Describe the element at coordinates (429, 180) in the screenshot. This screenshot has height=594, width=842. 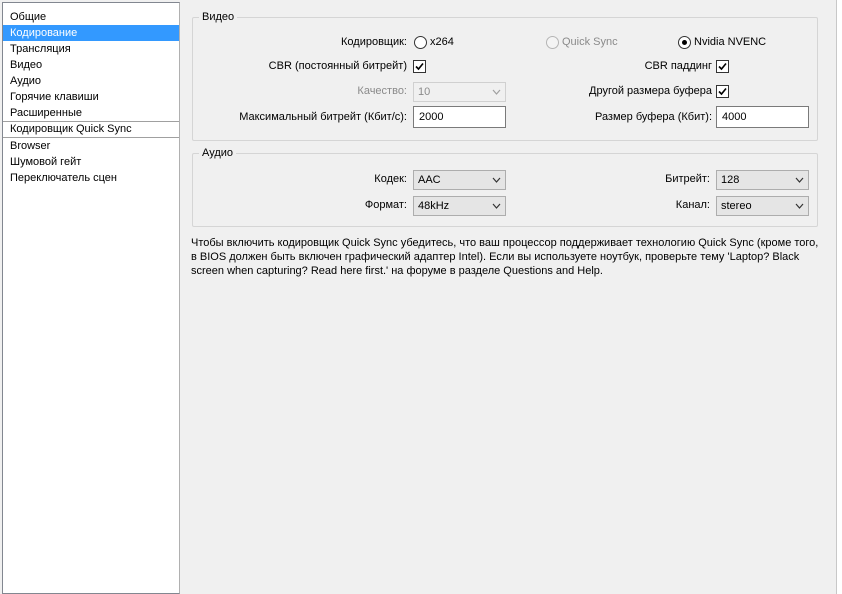
I see `codec-select-value: AAC` at that location.